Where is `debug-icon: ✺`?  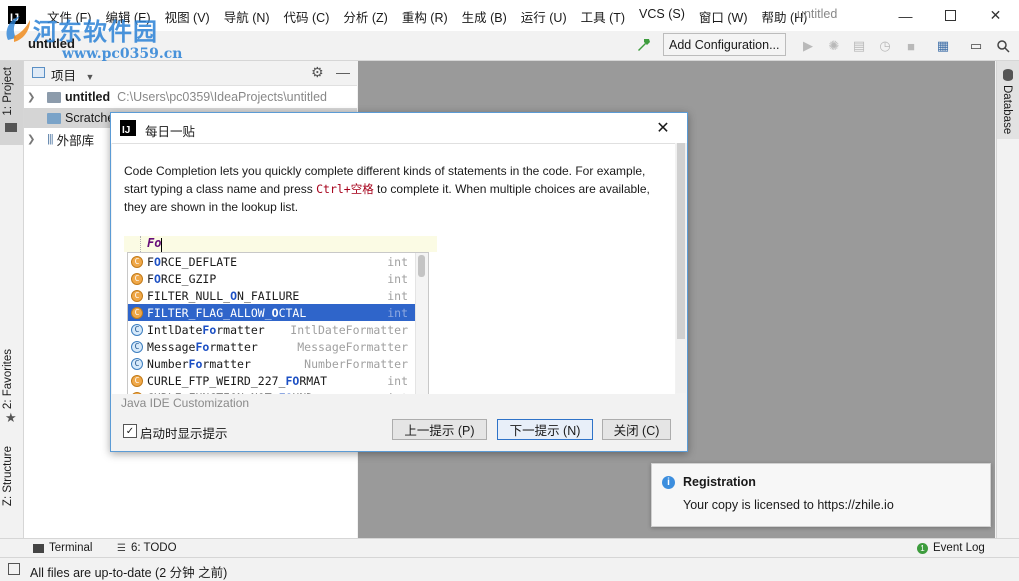
debug-icon: ✺ is located at coordinates (834, 46).